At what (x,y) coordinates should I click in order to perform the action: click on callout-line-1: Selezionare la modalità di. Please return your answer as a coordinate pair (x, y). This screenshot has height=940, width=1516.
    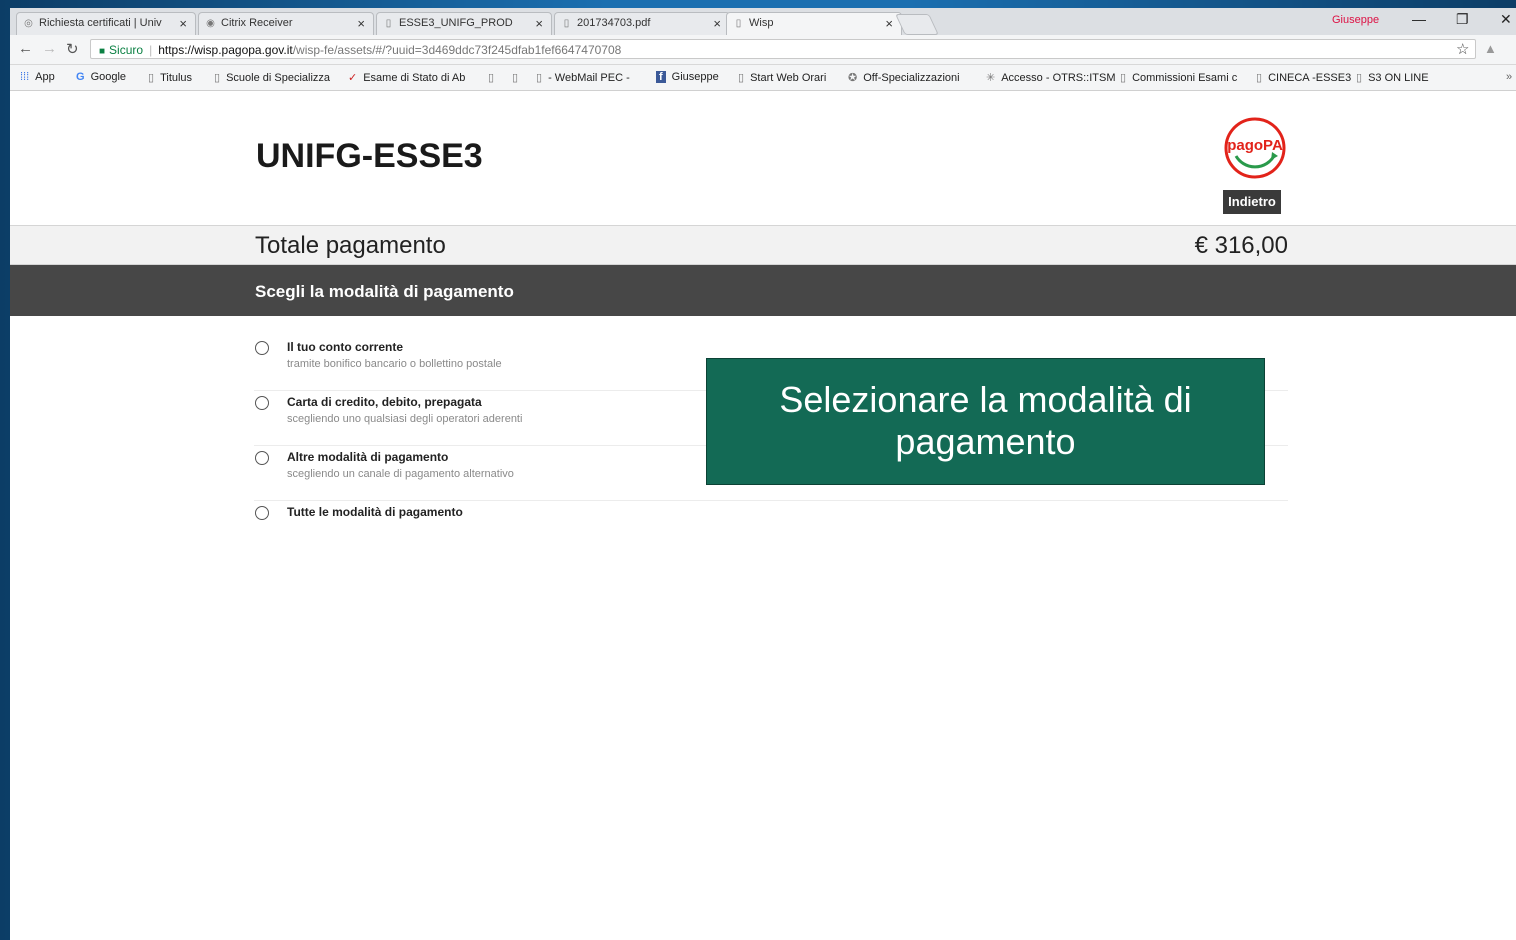
    Looking at the image, I should click on (985, 399).